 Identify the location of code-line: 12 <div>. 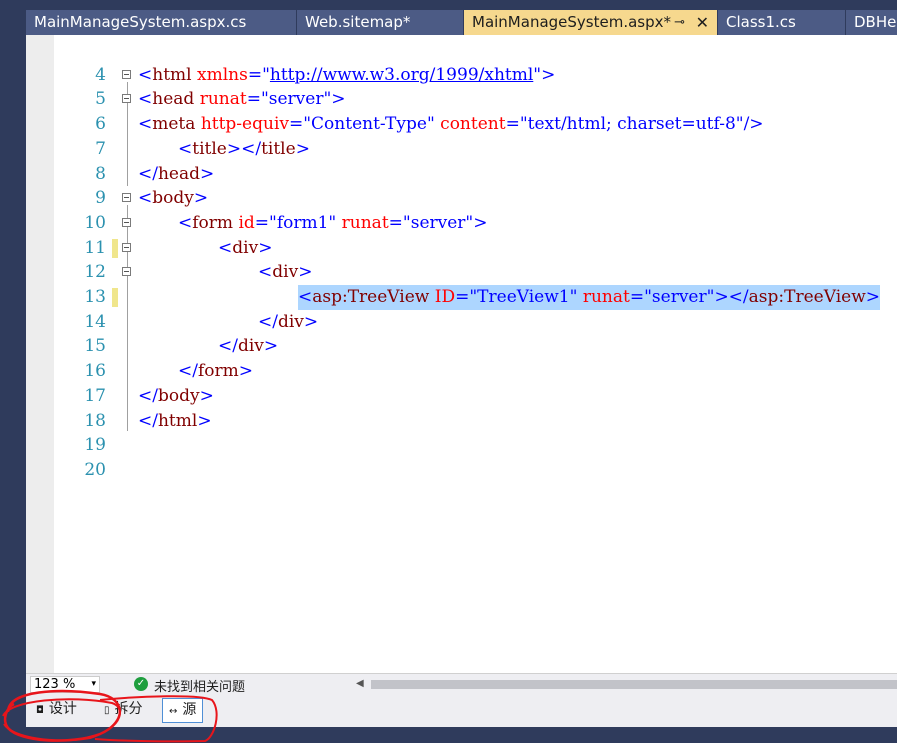
(461, 259).